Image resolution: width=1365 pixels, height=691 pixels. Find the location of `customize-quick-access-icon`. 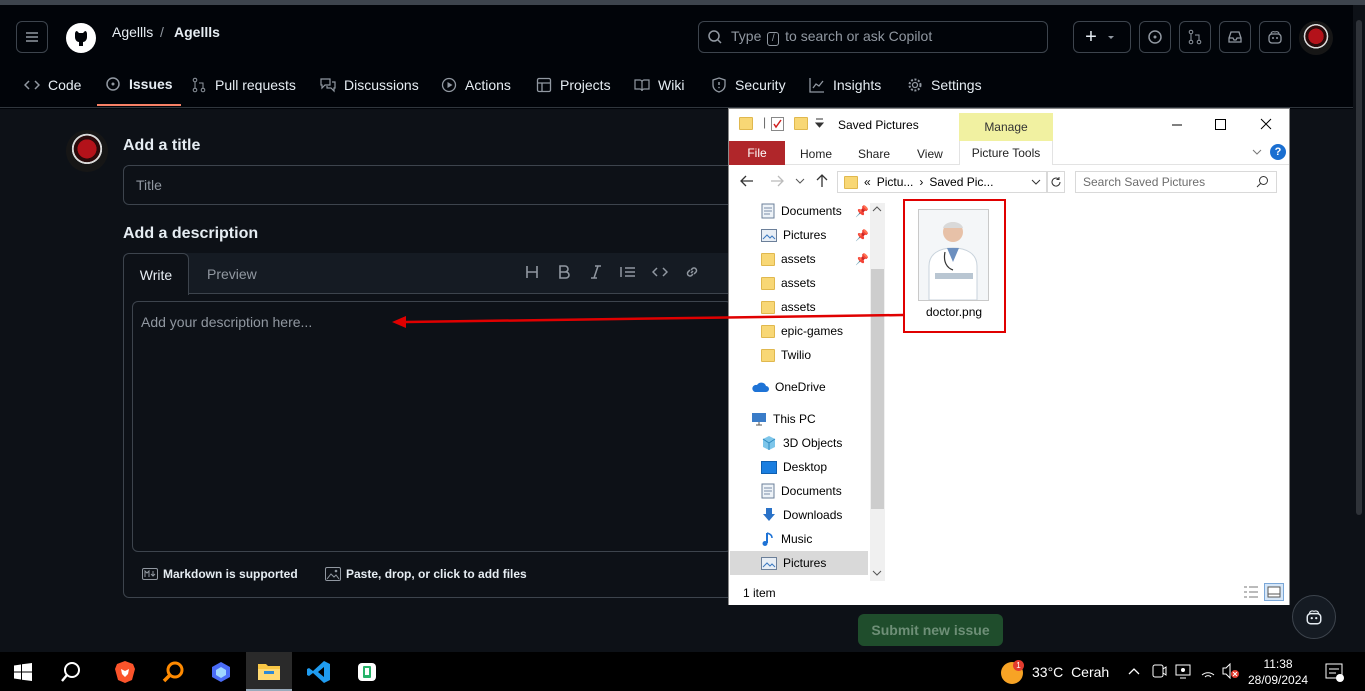

customize-quick-access-icon is located at coordinates (819, 123).